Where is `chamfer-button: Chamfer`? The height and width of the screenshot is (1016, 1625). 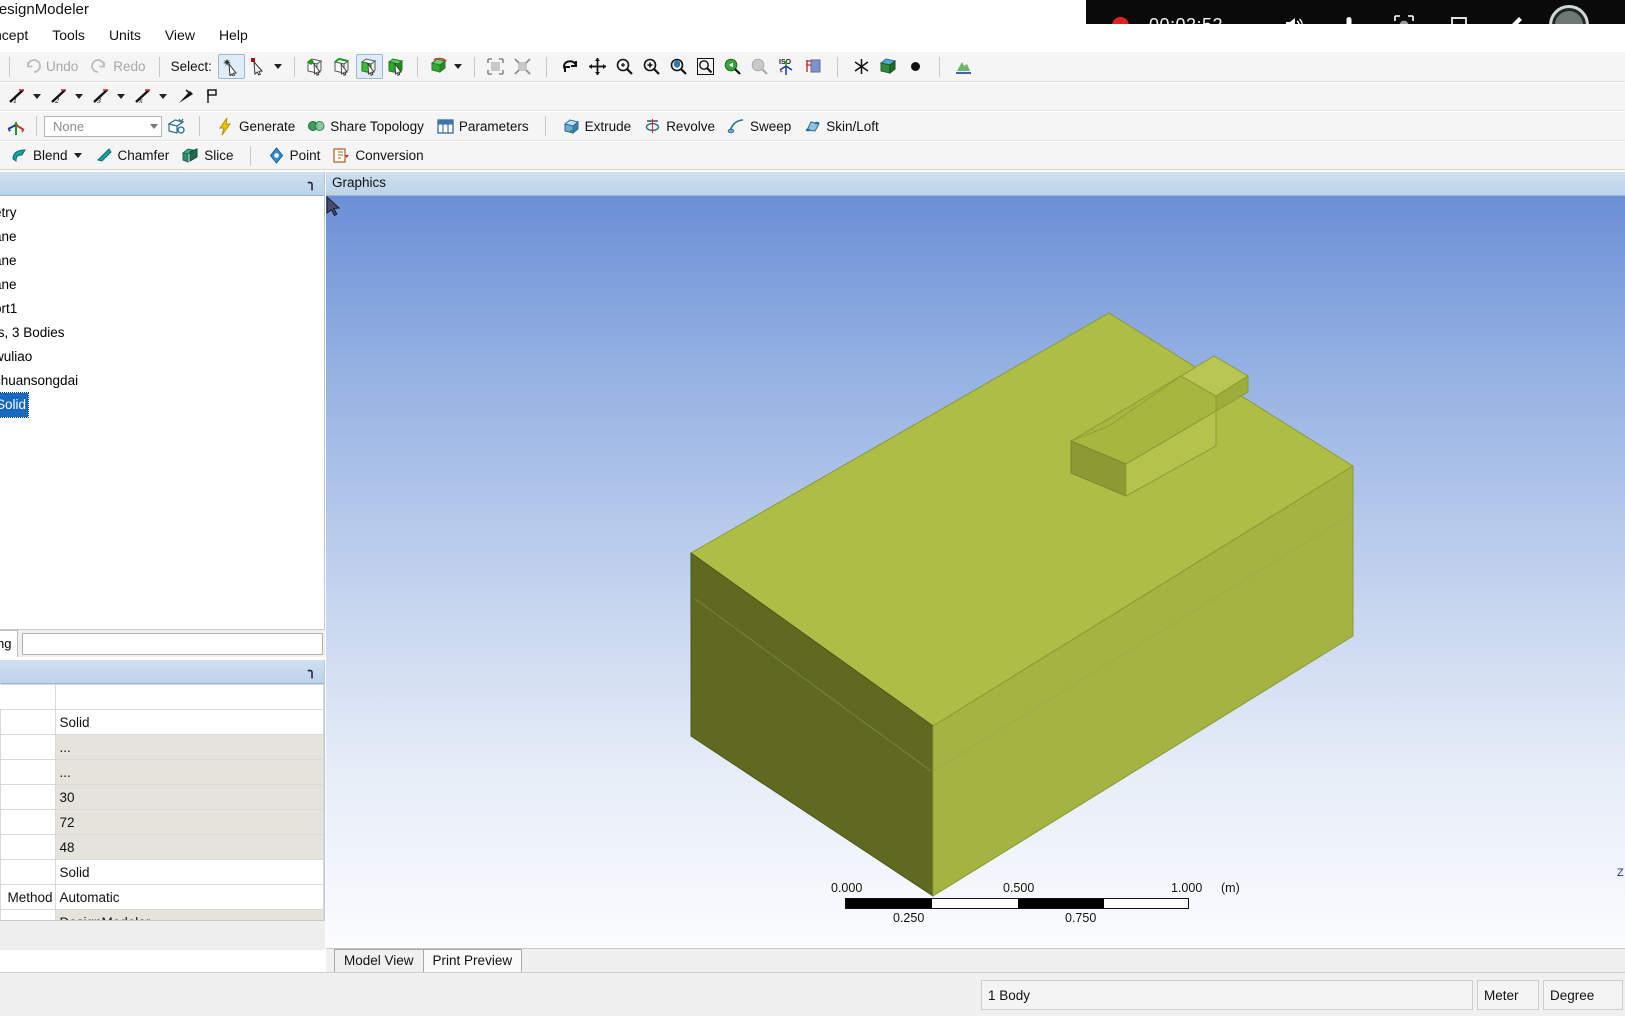
chamfer-button: Chamfer is located at coordinates (132, 155).